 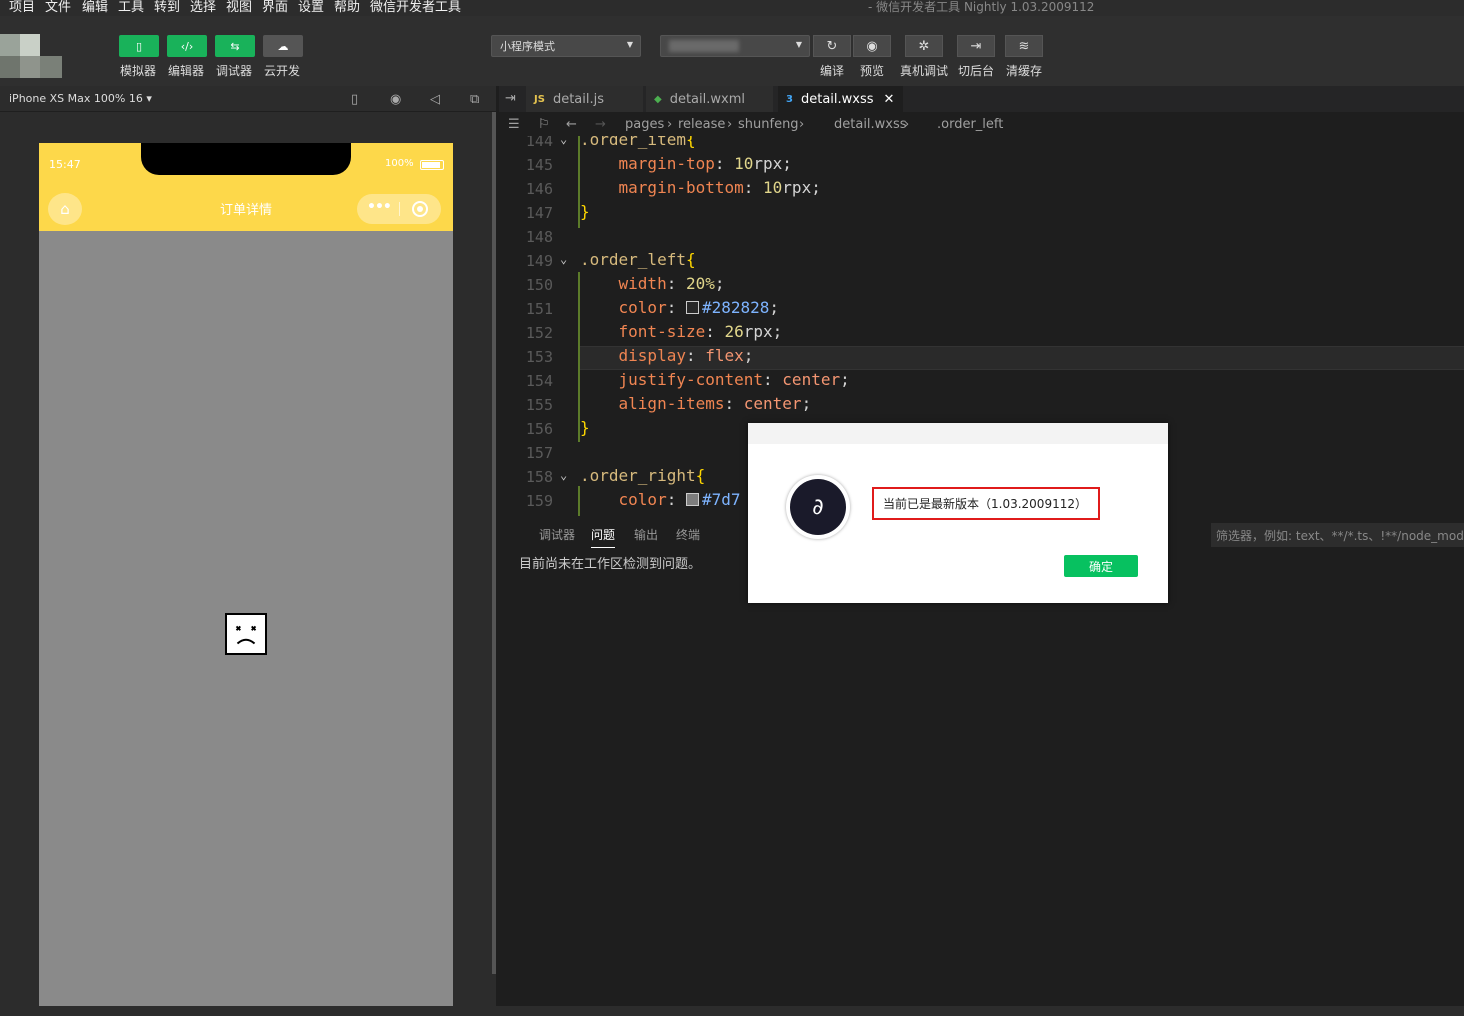 What do you see at coordinates (354, 99) in the screenshot?
I see `phone-icon: ▯` at bounding box center [354, 99].